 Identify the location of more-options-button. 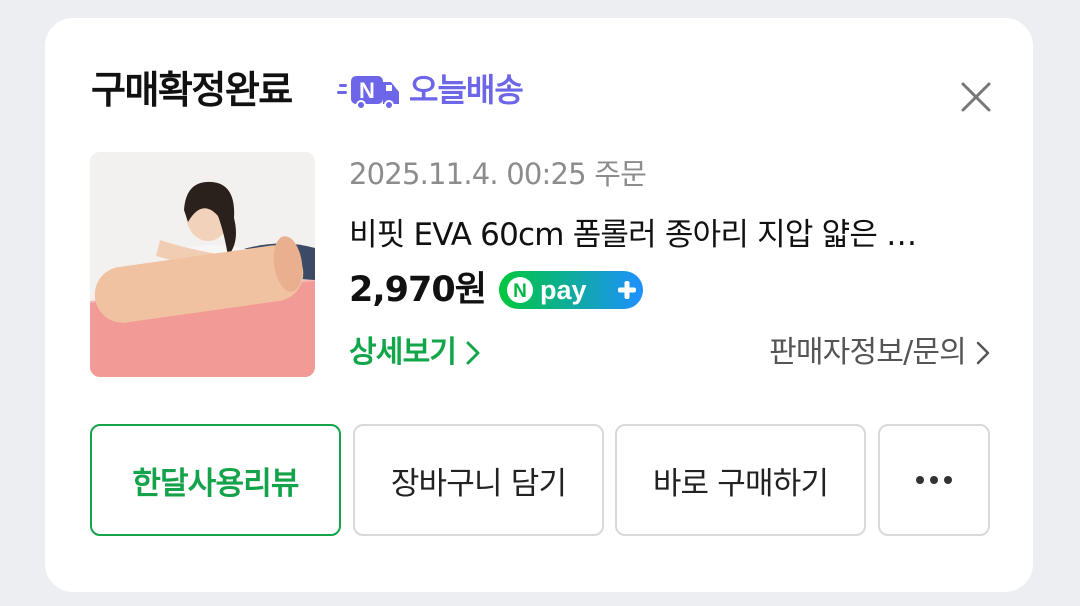
(934, 480).